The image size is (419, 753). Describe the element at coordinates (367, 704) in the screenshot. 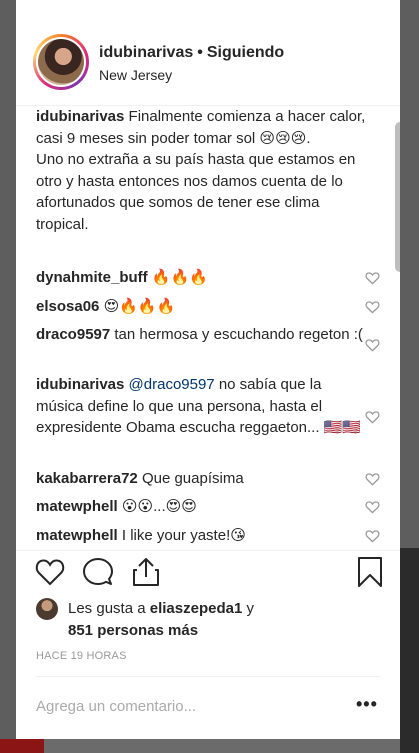

I see `more-options-icon: •••` at that location.